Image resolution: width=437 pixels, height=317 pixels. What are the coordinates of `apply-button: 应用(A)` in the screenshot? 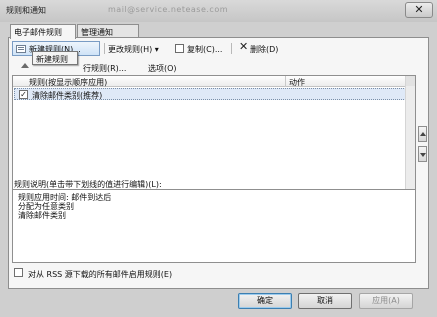 It's located at (386, 301).